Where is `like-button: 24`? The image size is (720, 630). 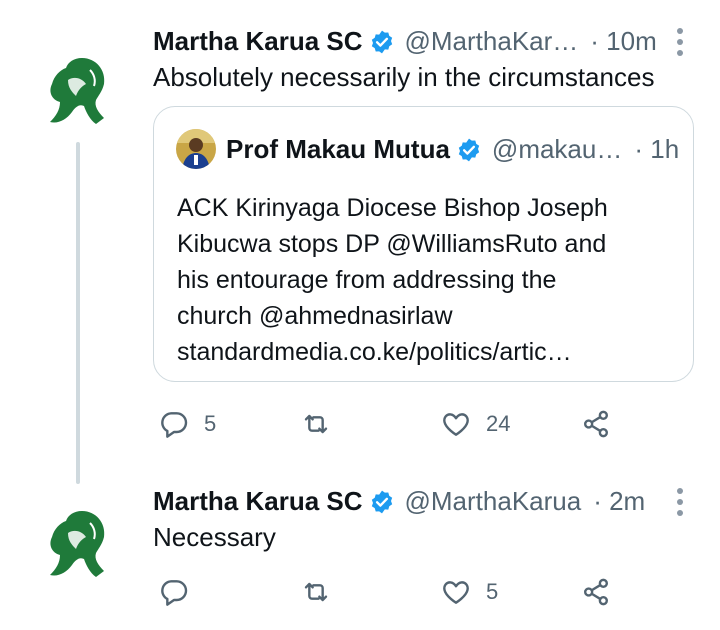 like-button: 24 is located at coordinates (475, 424).